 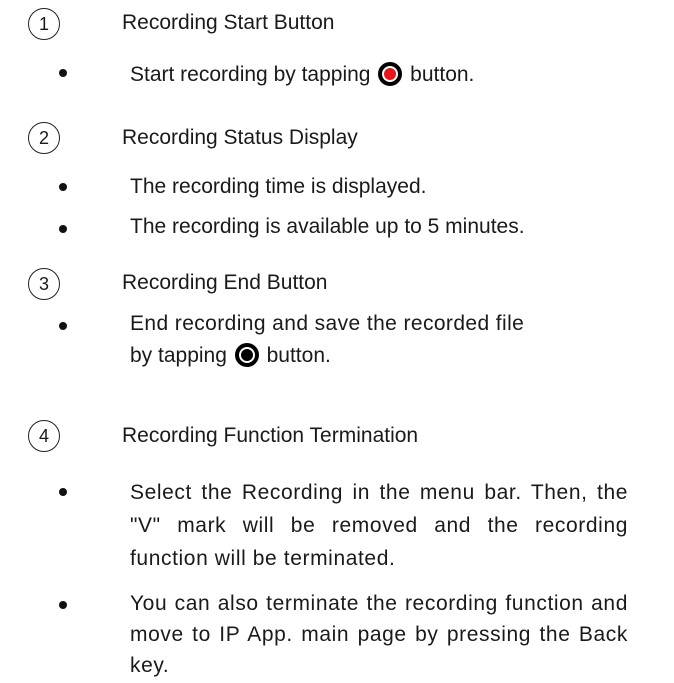 What do you see at coordinates (390, 74) in the screenshot?
I see `record-button-icon` at bounding box center [390, 74].